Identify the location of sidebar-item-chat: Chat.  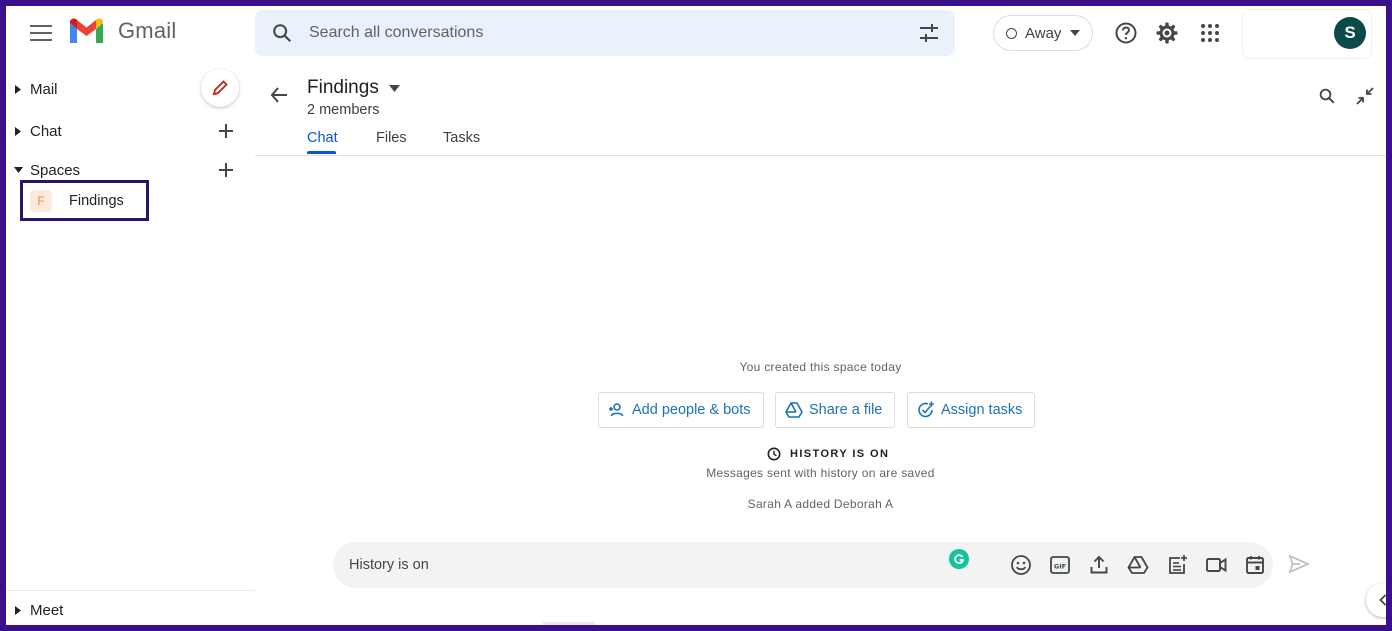
(34, 131).